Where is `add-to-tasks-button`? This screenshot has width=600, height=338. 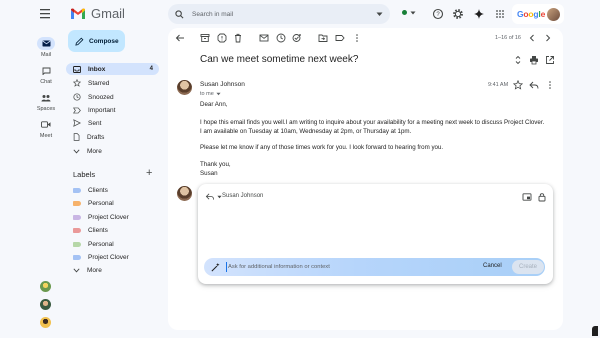
add-to-tasks-button is located at coordinates (297, 38).